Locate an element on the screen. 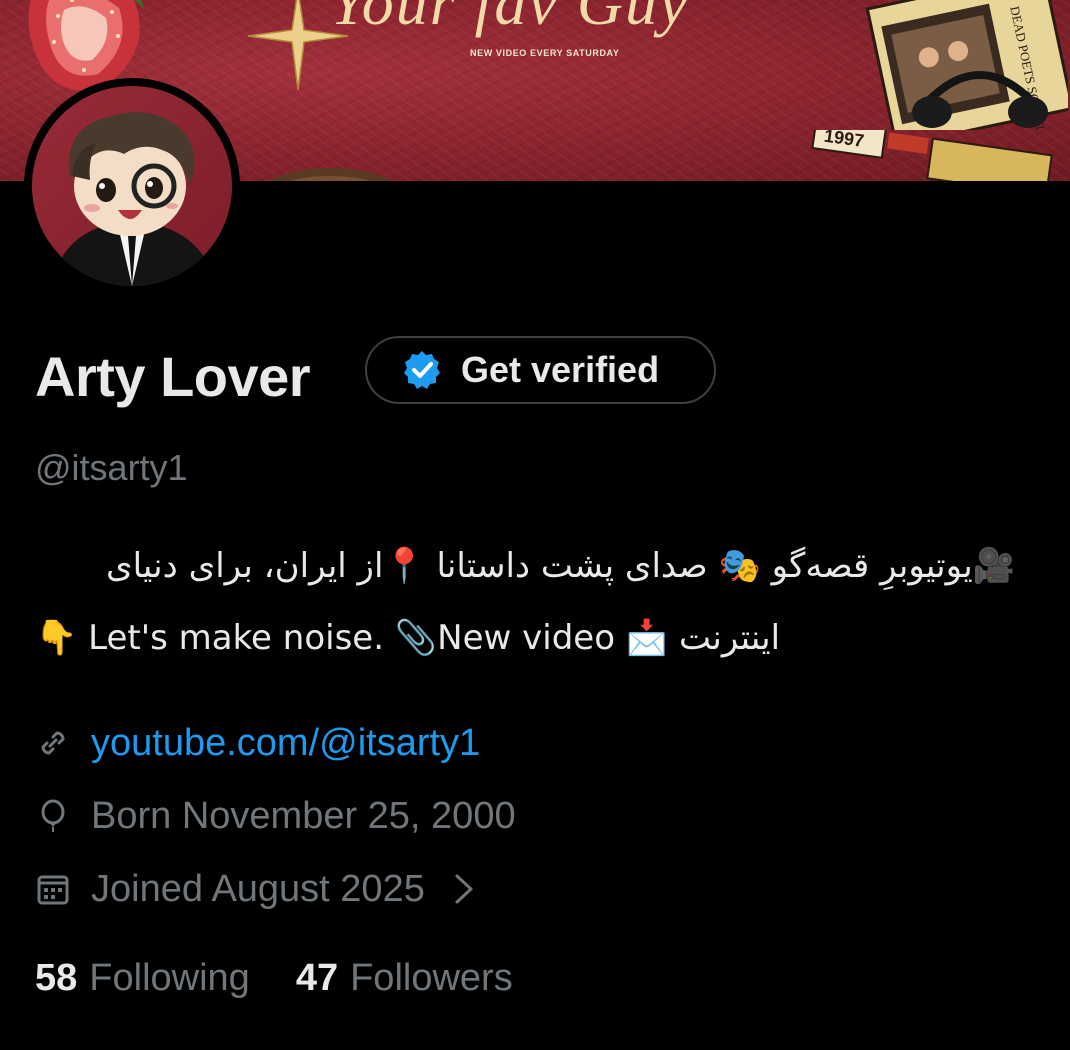  followers-count: 47 is located at coordinates (317, 978).